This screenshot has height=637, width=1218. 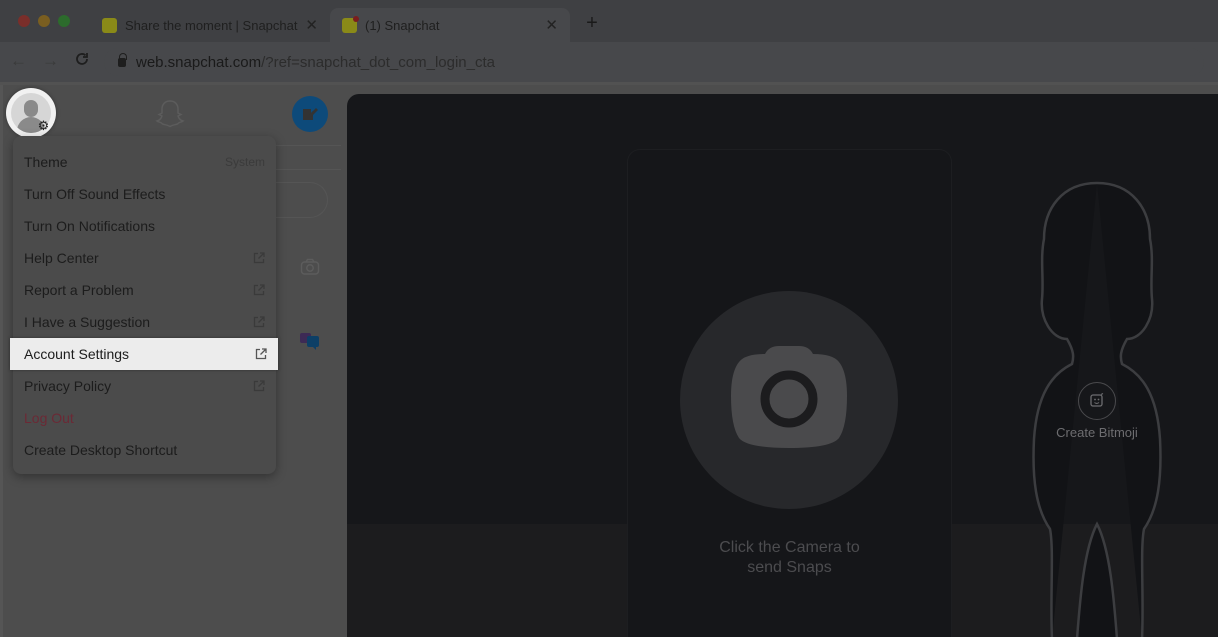 What do you see at coordinates (356, 18) in the screenshot?
I see `notification-dot` at bounding box center [356, 18].